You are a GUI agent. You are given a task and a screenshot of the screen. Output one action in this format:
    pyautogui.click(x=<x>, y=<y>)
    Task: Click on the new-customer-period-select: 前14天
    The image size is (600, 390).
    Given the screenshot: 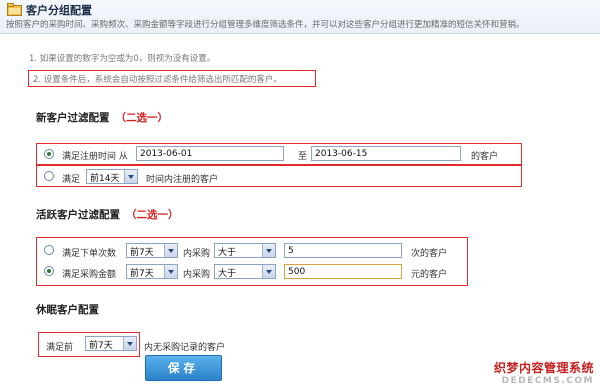 What is the action you would take?
    pyautogui.click(x=112, y=176)
    